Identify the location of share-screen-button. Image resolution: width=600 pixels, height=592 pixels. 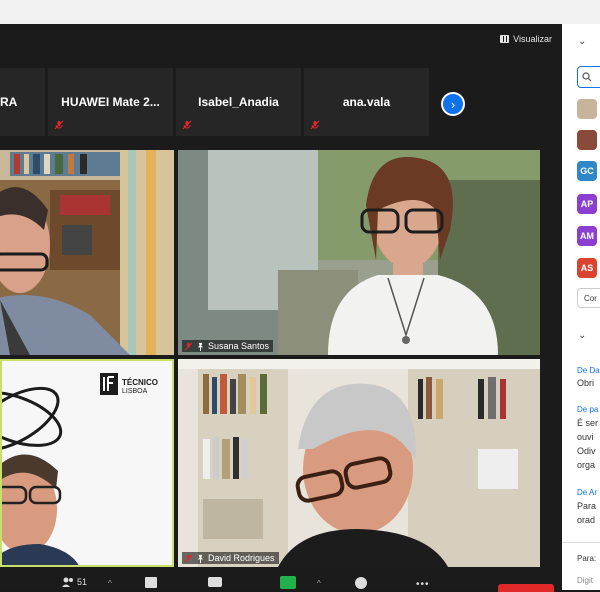
(288, 582).